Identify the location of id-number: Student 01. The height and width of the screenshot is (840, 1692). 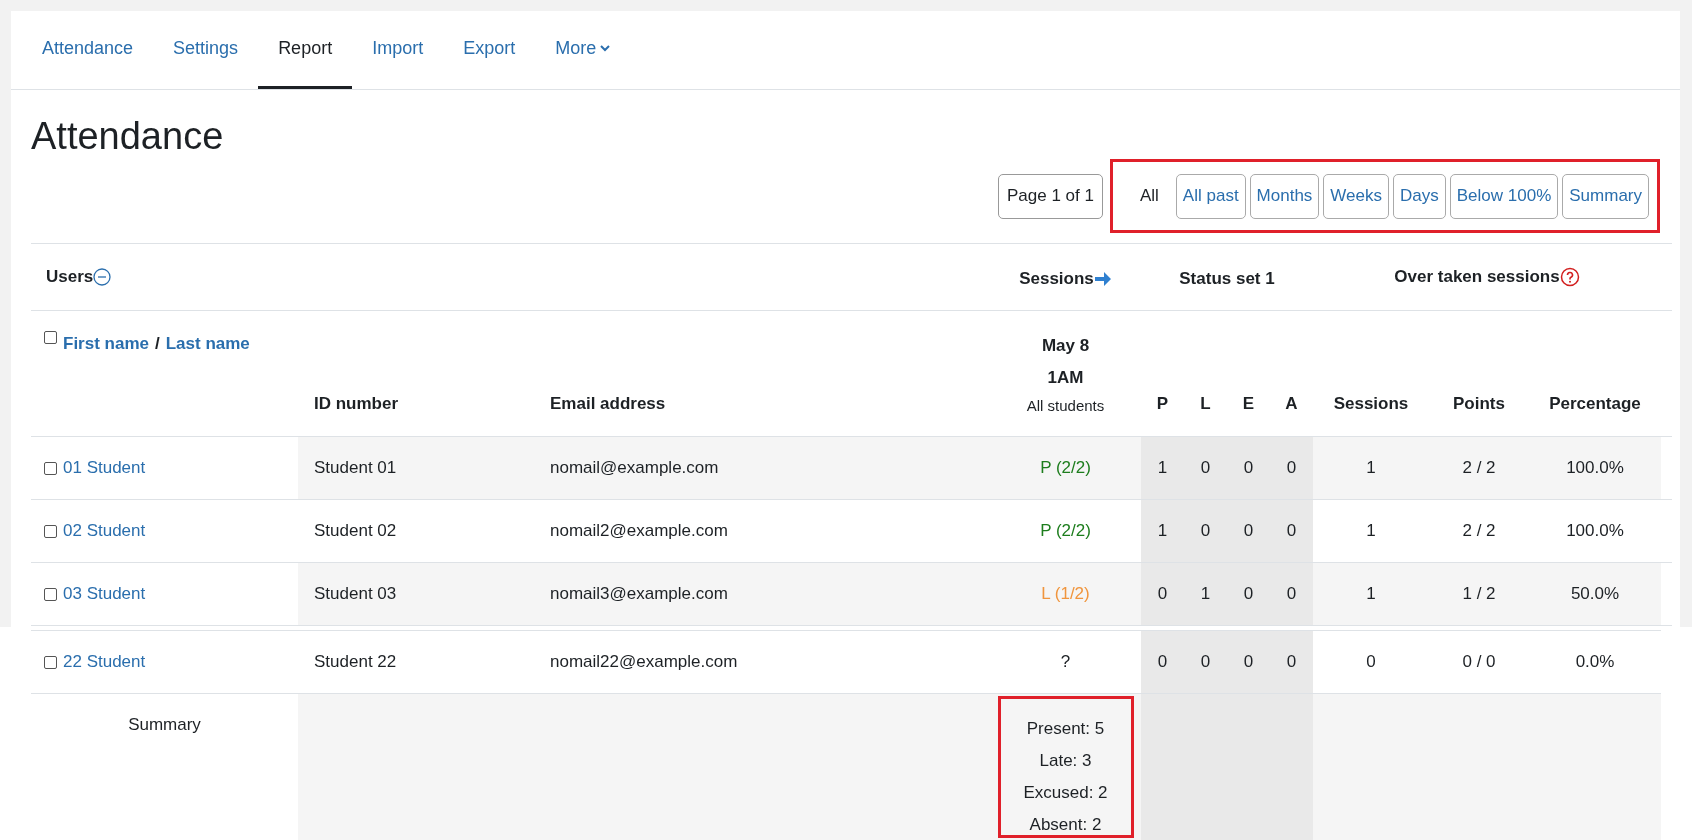
(355, 468).